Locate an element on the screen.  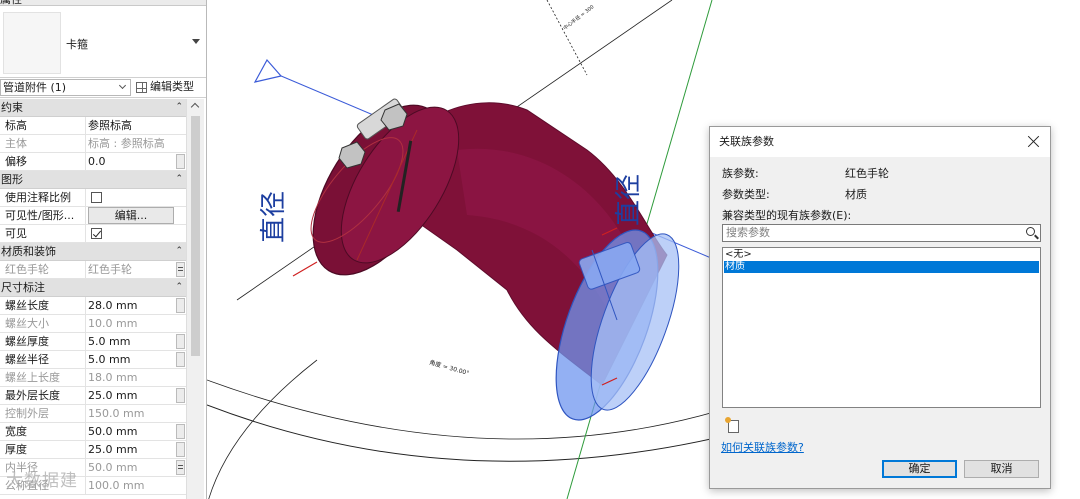
property-row: 最外层长度 25.0 mm is located at coordinates (93, 396).